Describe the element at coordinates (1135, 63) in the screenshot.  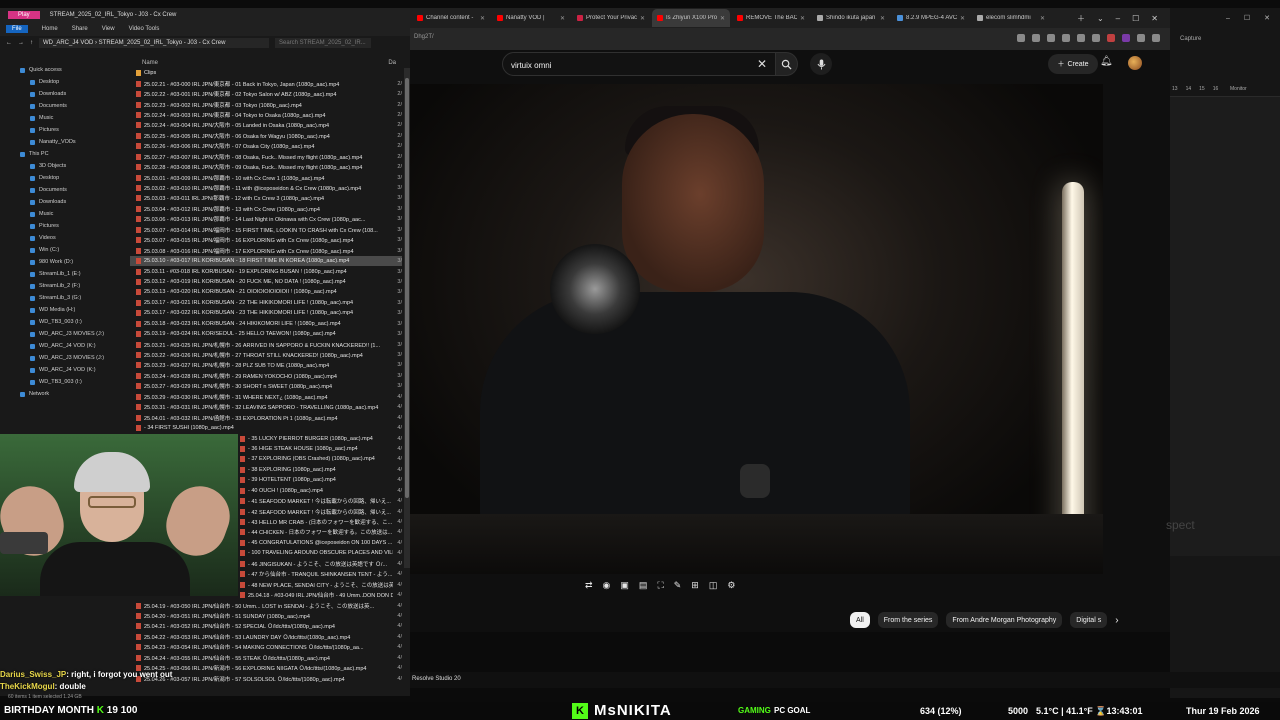
I see `avatar` at that location.